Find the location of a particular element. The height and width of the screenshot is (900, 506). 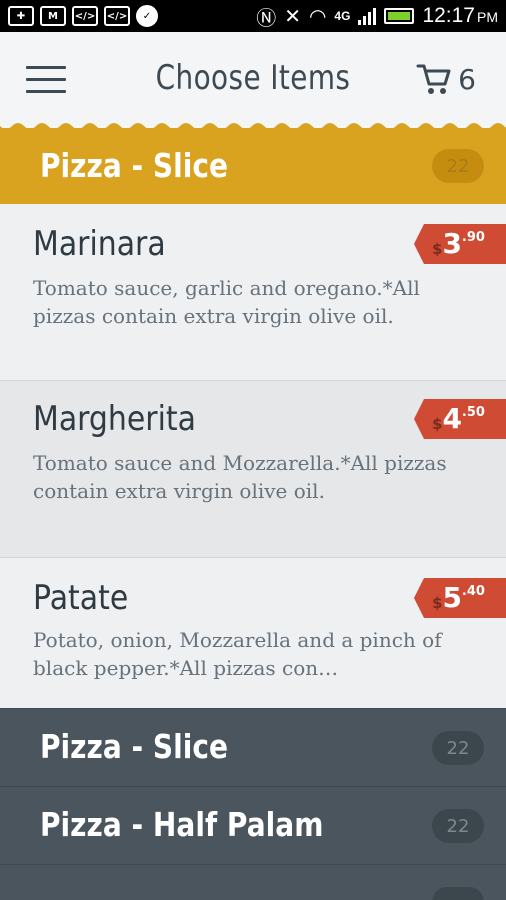

cart-icon is located at coordinates (433, 79).